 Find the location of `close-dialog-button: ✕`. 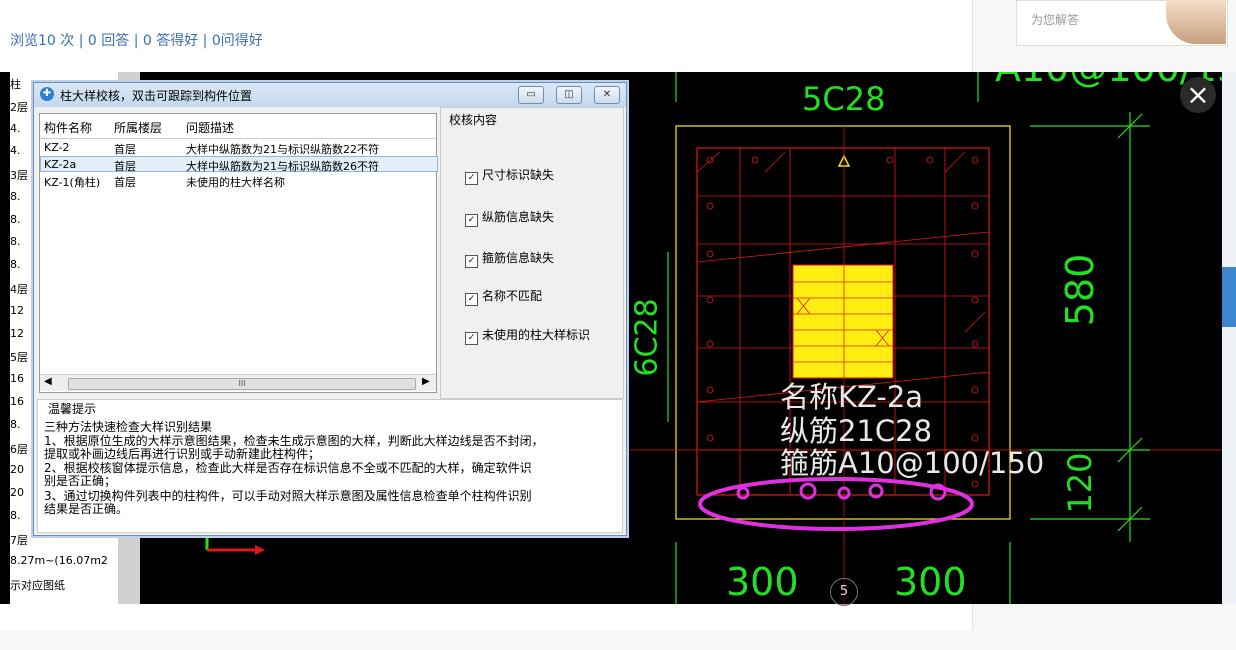

close-dialog-button: ✕ is located at coordinates (607, 95).